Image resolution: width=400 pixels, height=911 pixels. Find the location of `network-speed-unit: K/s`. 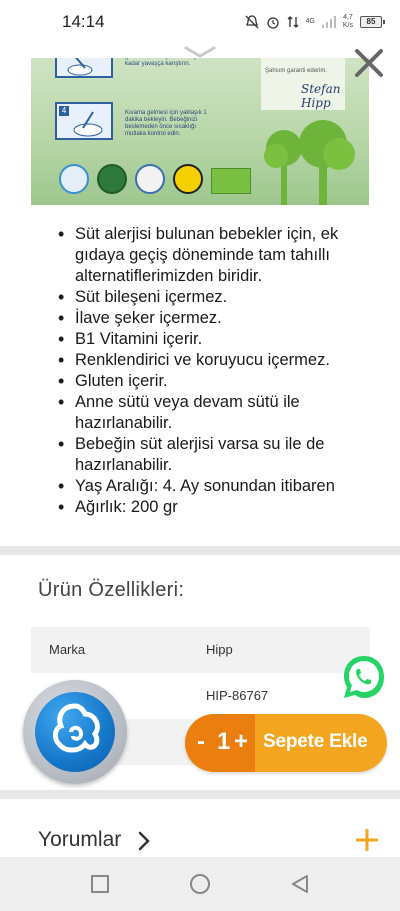

network-speed-unit: K/s is located at coordinates (347, 25).